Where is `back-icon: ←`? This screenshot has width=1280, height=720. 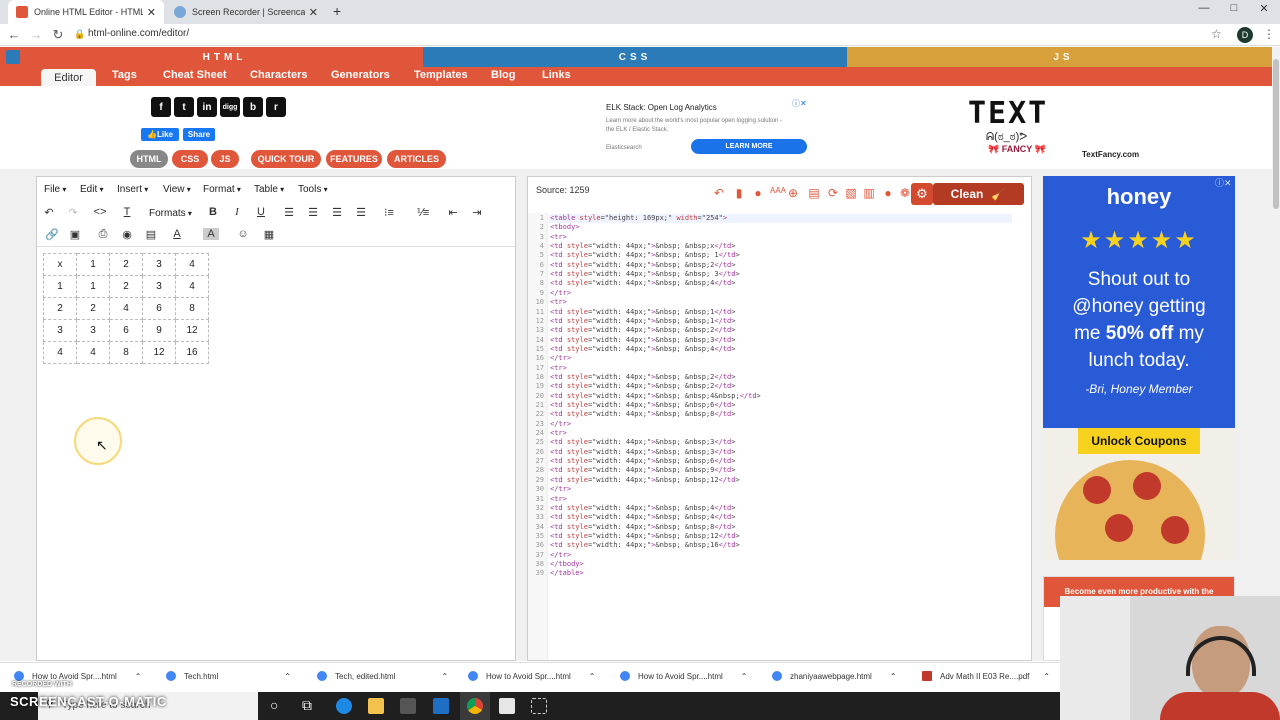
back-icon: ← is located at coordinates (14, 34).